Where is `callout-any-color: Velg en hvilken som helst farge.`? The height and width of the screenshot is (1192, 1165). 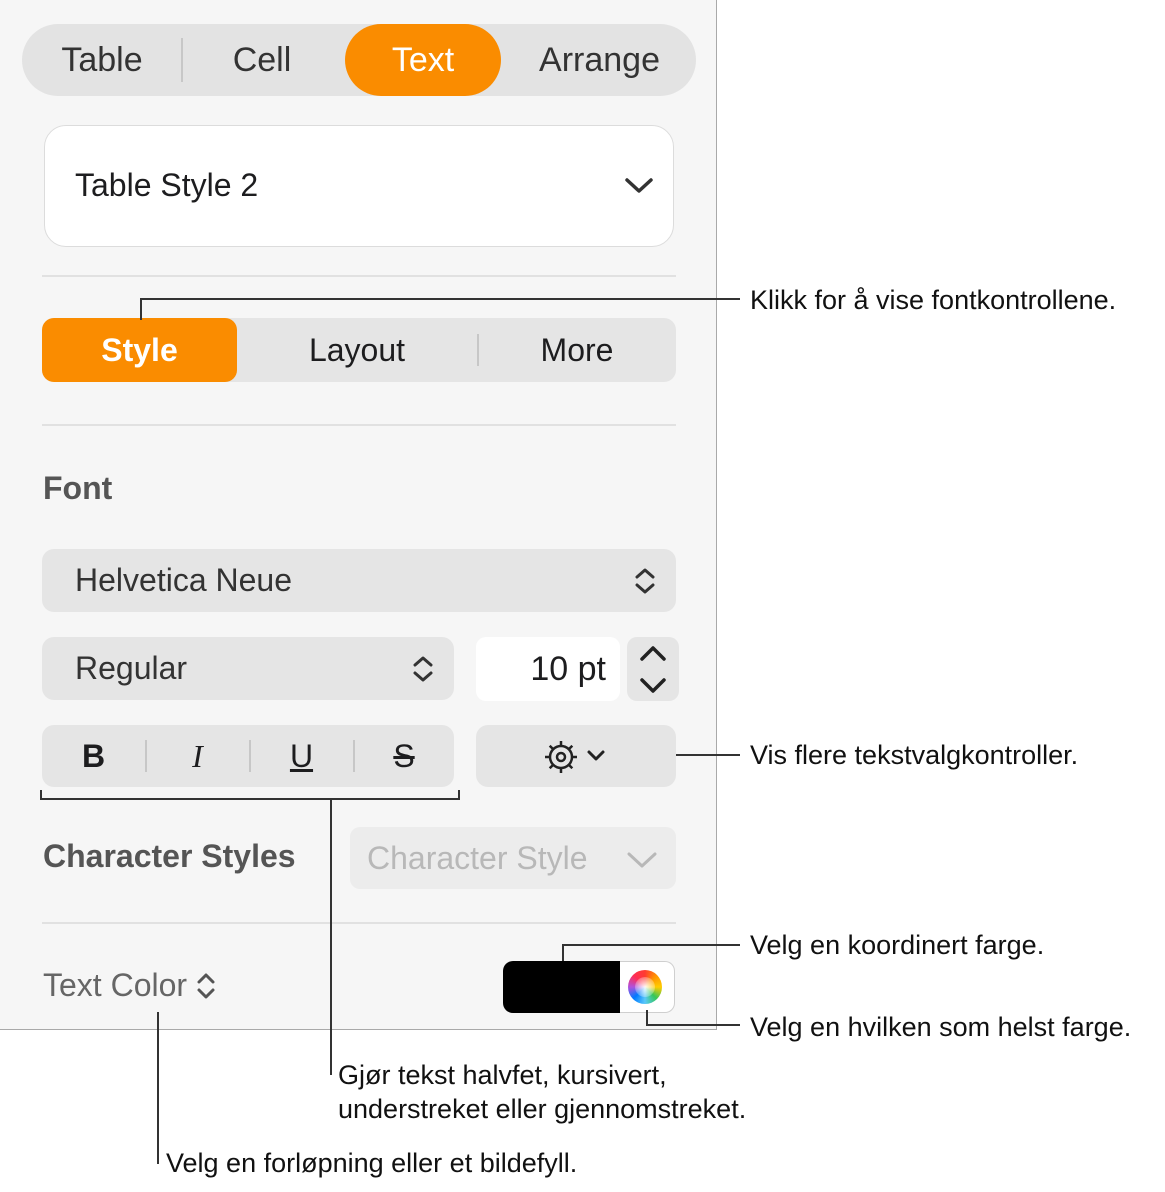 callout-any-color: Velg en hvilken som helst farge. is located at coordinates (941, 1027).